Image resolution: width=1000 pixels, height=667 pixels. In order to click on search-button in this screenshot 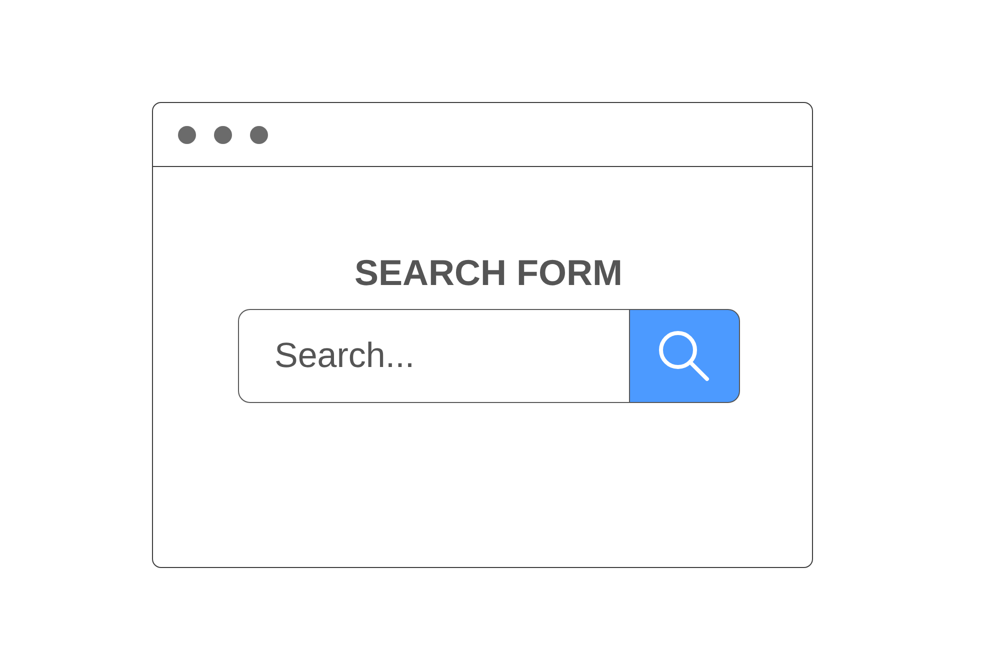, I will do `click(684, 356)`.